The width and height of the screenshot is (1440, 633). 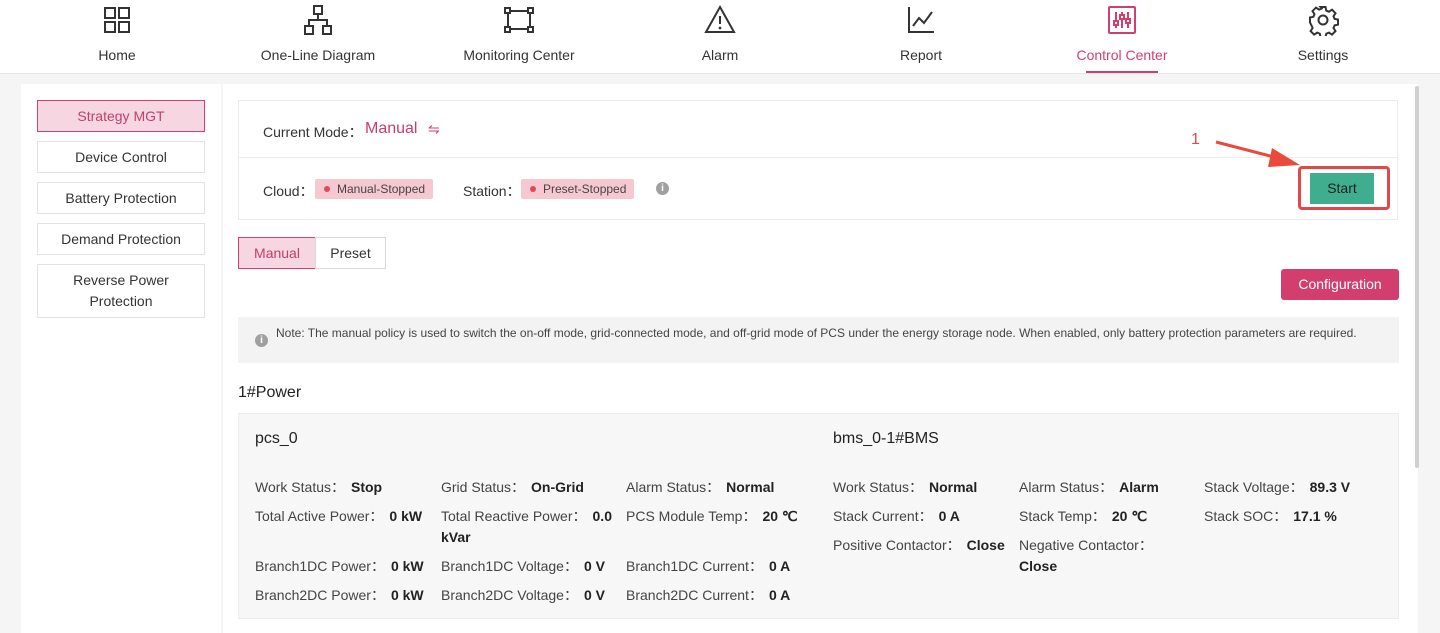 I want to click on station-label: Station：, so click(x=492, y=191).